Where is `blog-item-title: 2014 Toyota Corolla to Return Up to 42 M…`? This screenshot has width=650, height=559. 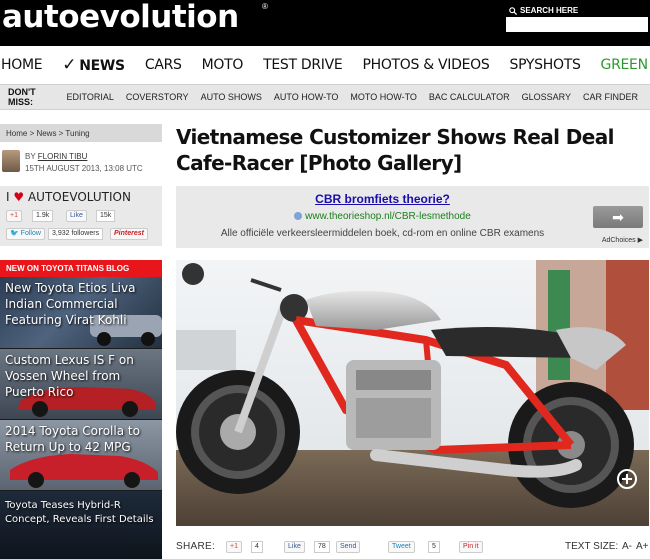 blog-item-title: 2014 Toyota Corolla to Return Up to 42 M… is located at coordinates (72, 439).